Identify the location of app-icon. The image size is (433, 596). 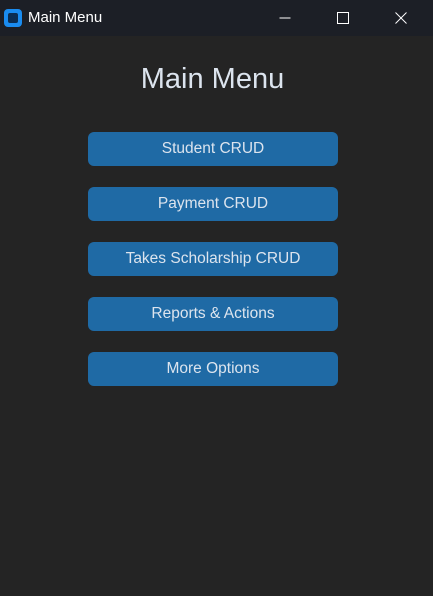
(13, 18).